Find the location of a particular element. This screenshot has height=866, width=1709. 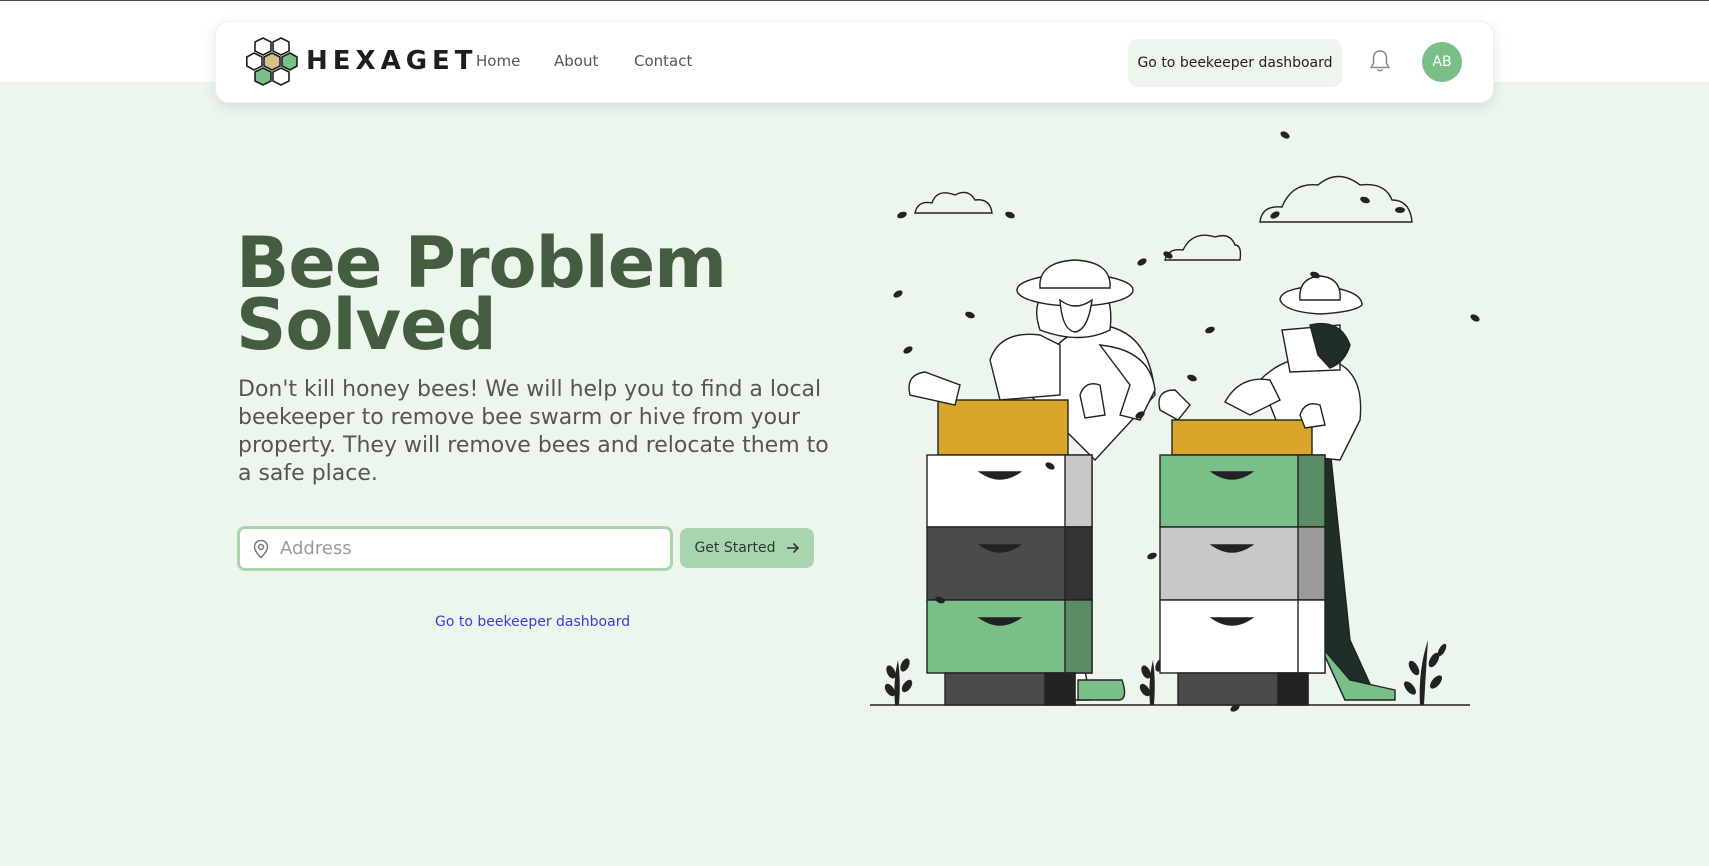

dashboard-button: Go to beekeeper dashboard is located at coordinates (1235, 63).